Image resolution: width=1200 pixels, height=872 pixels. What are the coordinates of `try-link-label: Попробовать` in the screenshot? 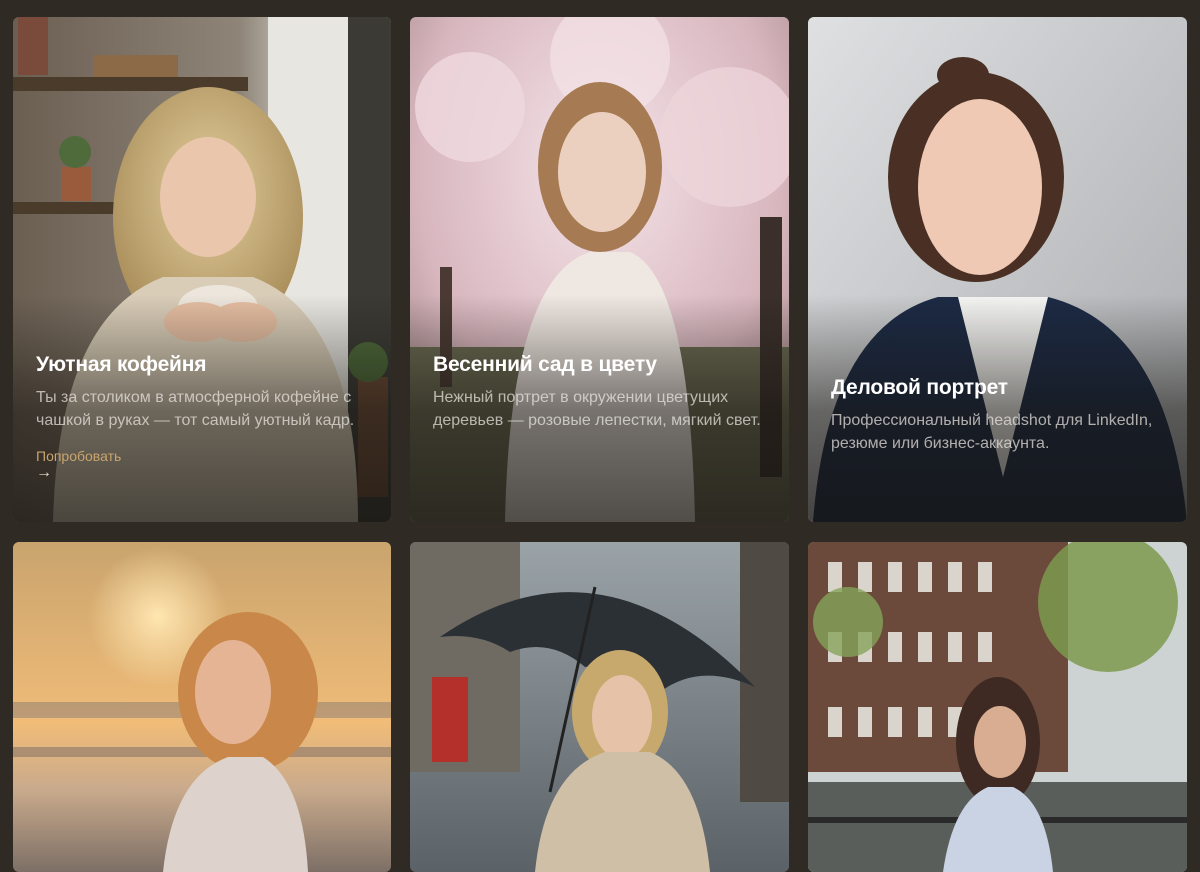 It's located at (79, 456).